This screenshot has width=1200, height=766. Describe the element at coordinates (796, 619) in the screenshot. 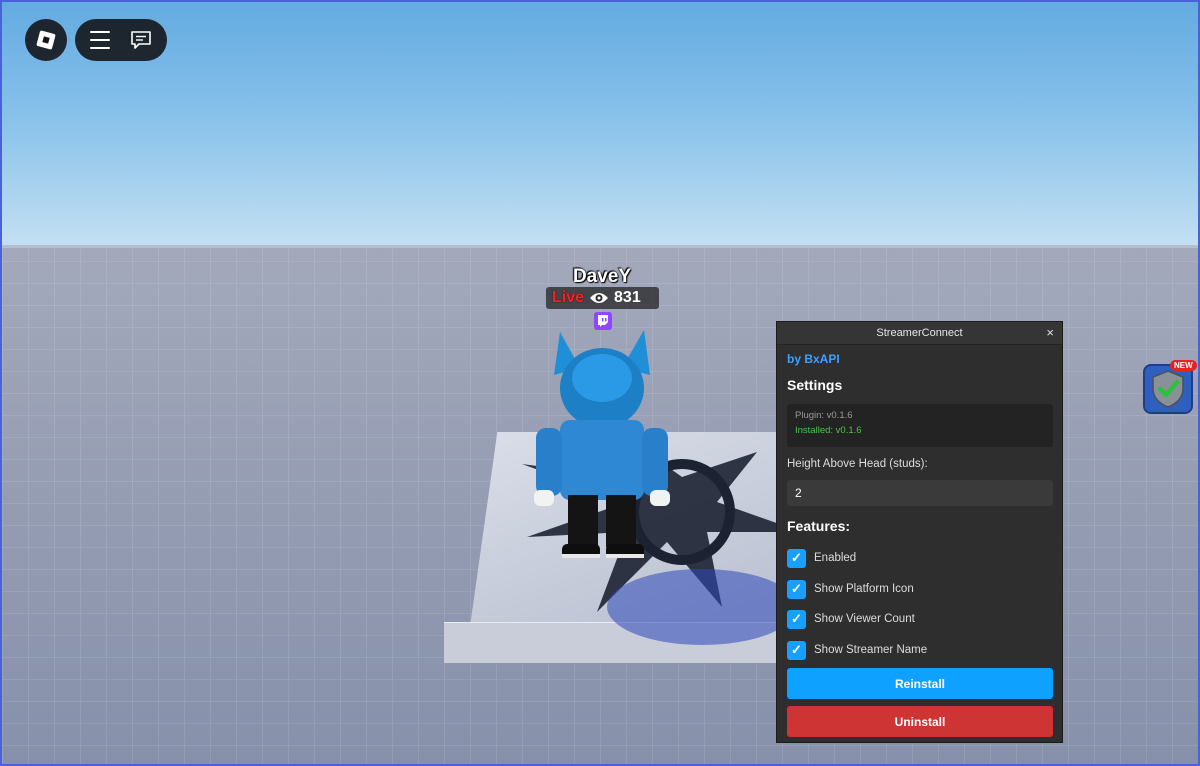

I see `show-viewer-count-checkbox: ✓` at that location.